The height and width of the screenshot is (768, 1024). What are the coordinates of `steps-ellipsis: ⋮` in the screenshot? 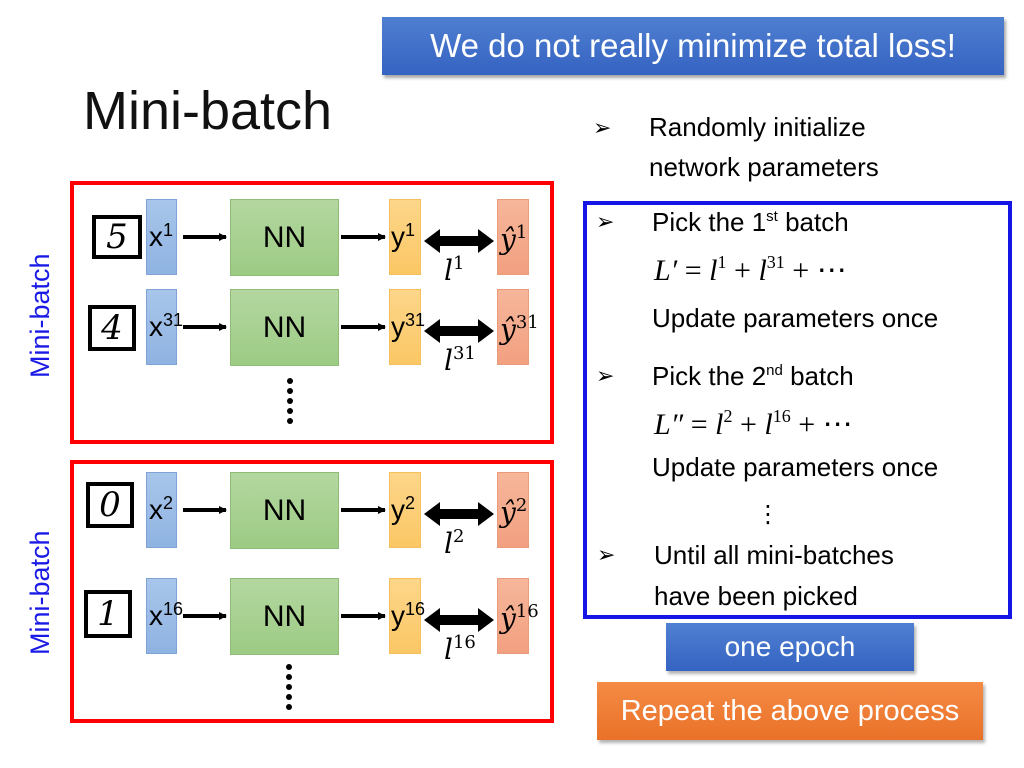 It's located at (768, 514).